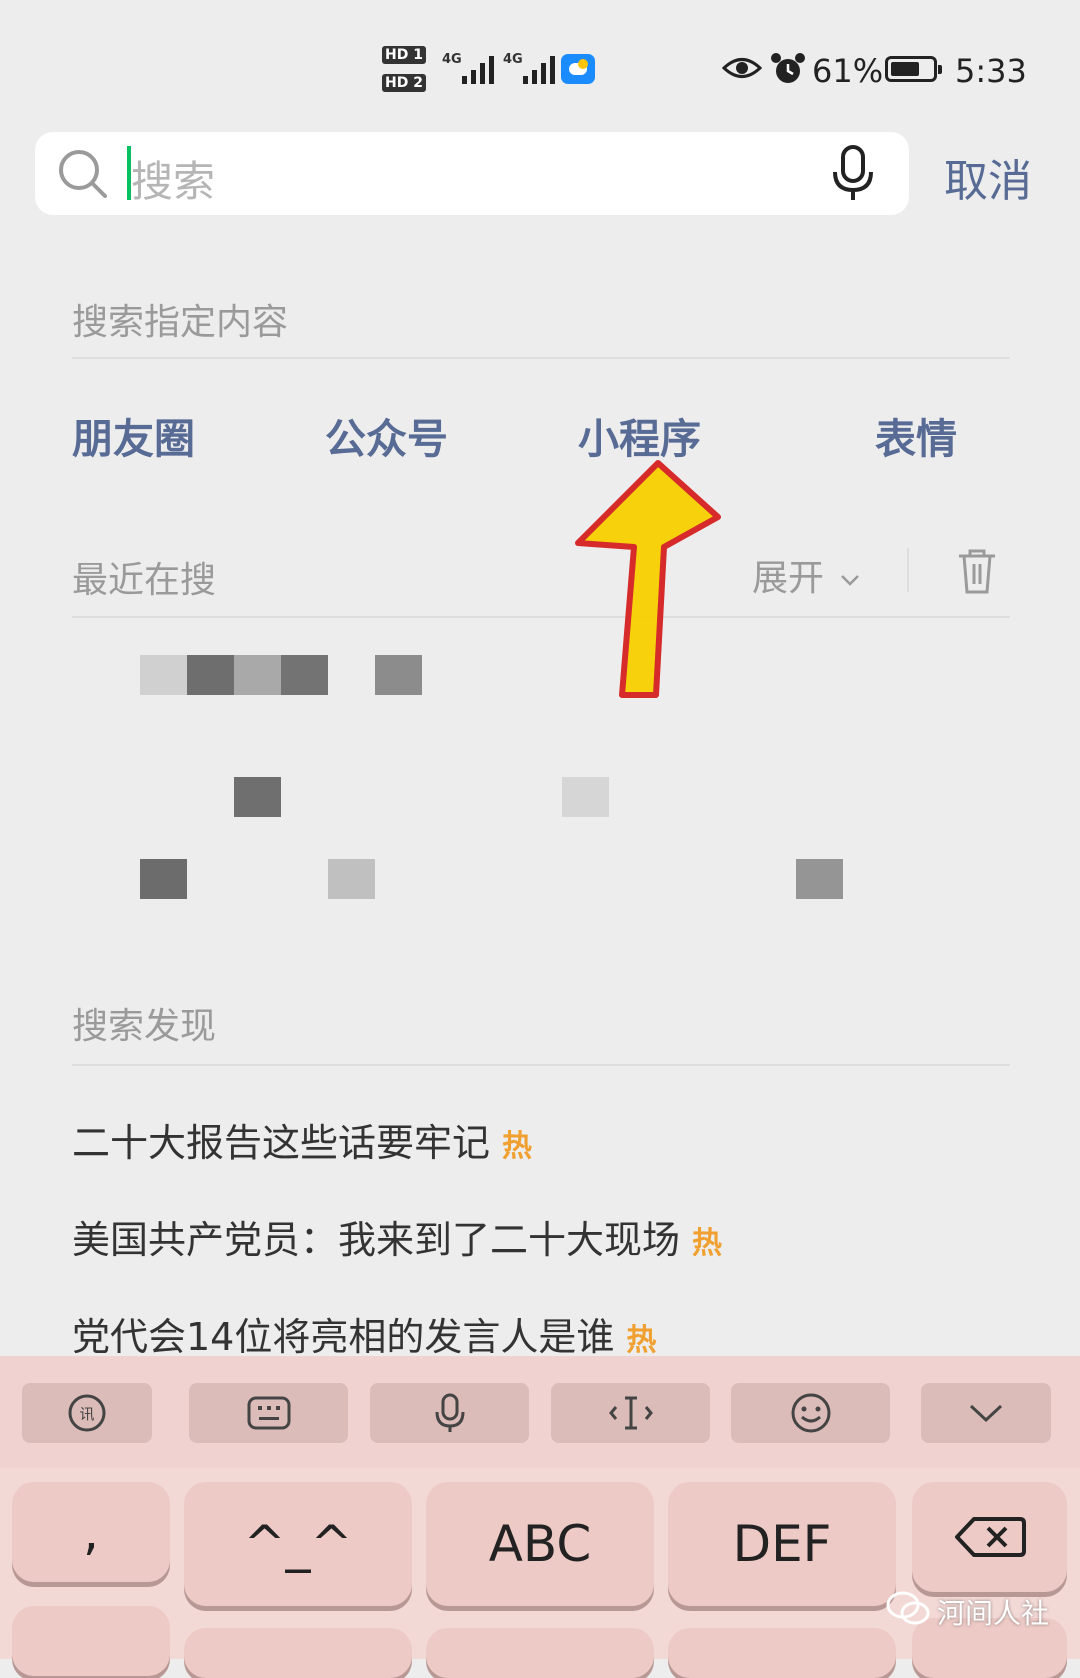  Describe the element at coordinates (180, 322) in the screenshot. I see `specified-section-title: 搜索指定内容` at that location.